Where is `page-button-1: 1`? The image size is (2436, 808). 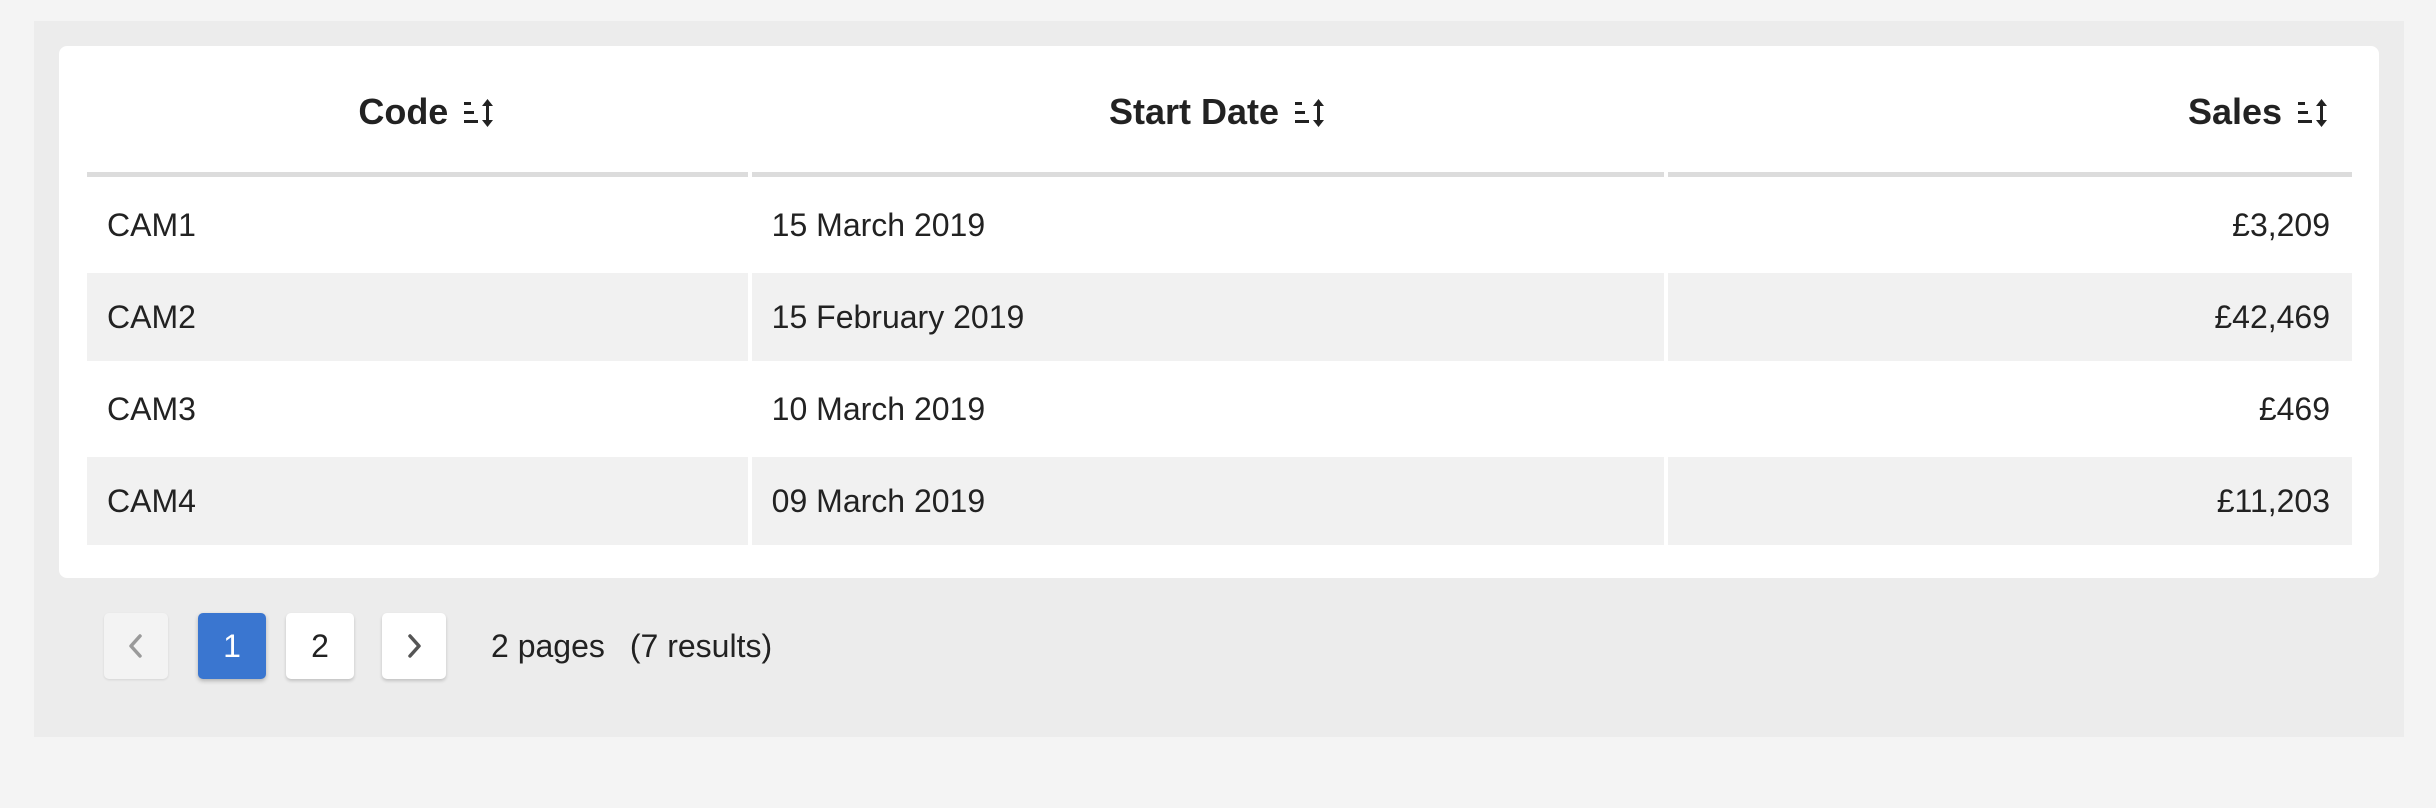 page-button-1: 1 is located at coordinates (232, 646).